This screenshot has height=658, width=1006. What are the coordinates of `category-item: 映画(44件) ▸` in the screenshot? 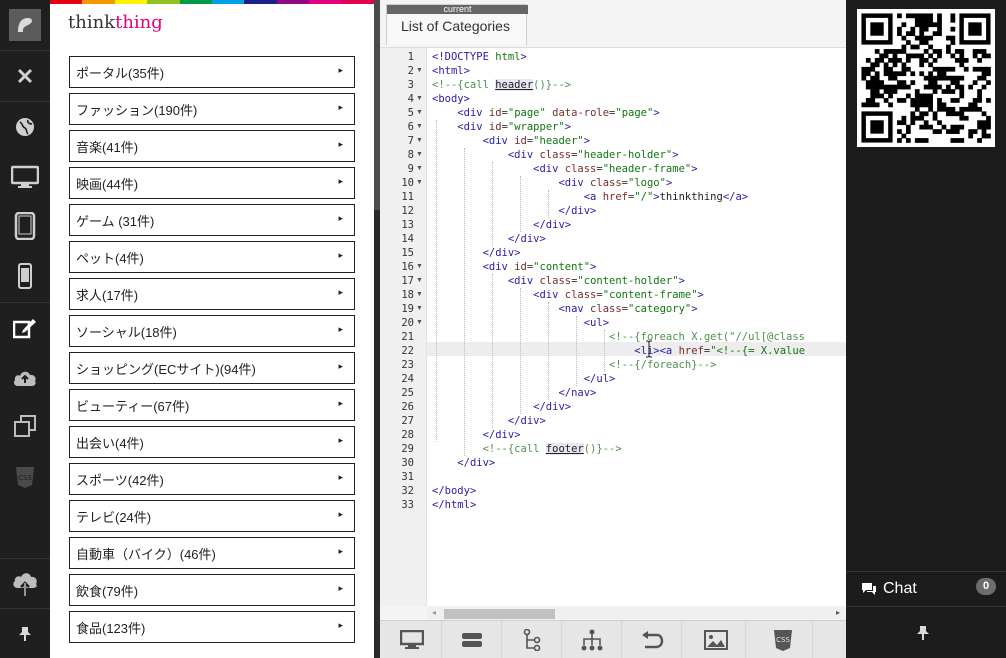 It's located at (212, 183).